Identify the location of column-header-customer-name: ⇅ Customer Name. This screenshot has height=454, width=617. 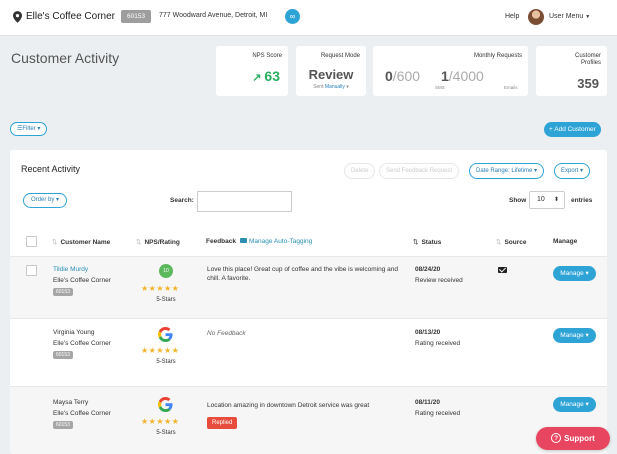
(81, 242).